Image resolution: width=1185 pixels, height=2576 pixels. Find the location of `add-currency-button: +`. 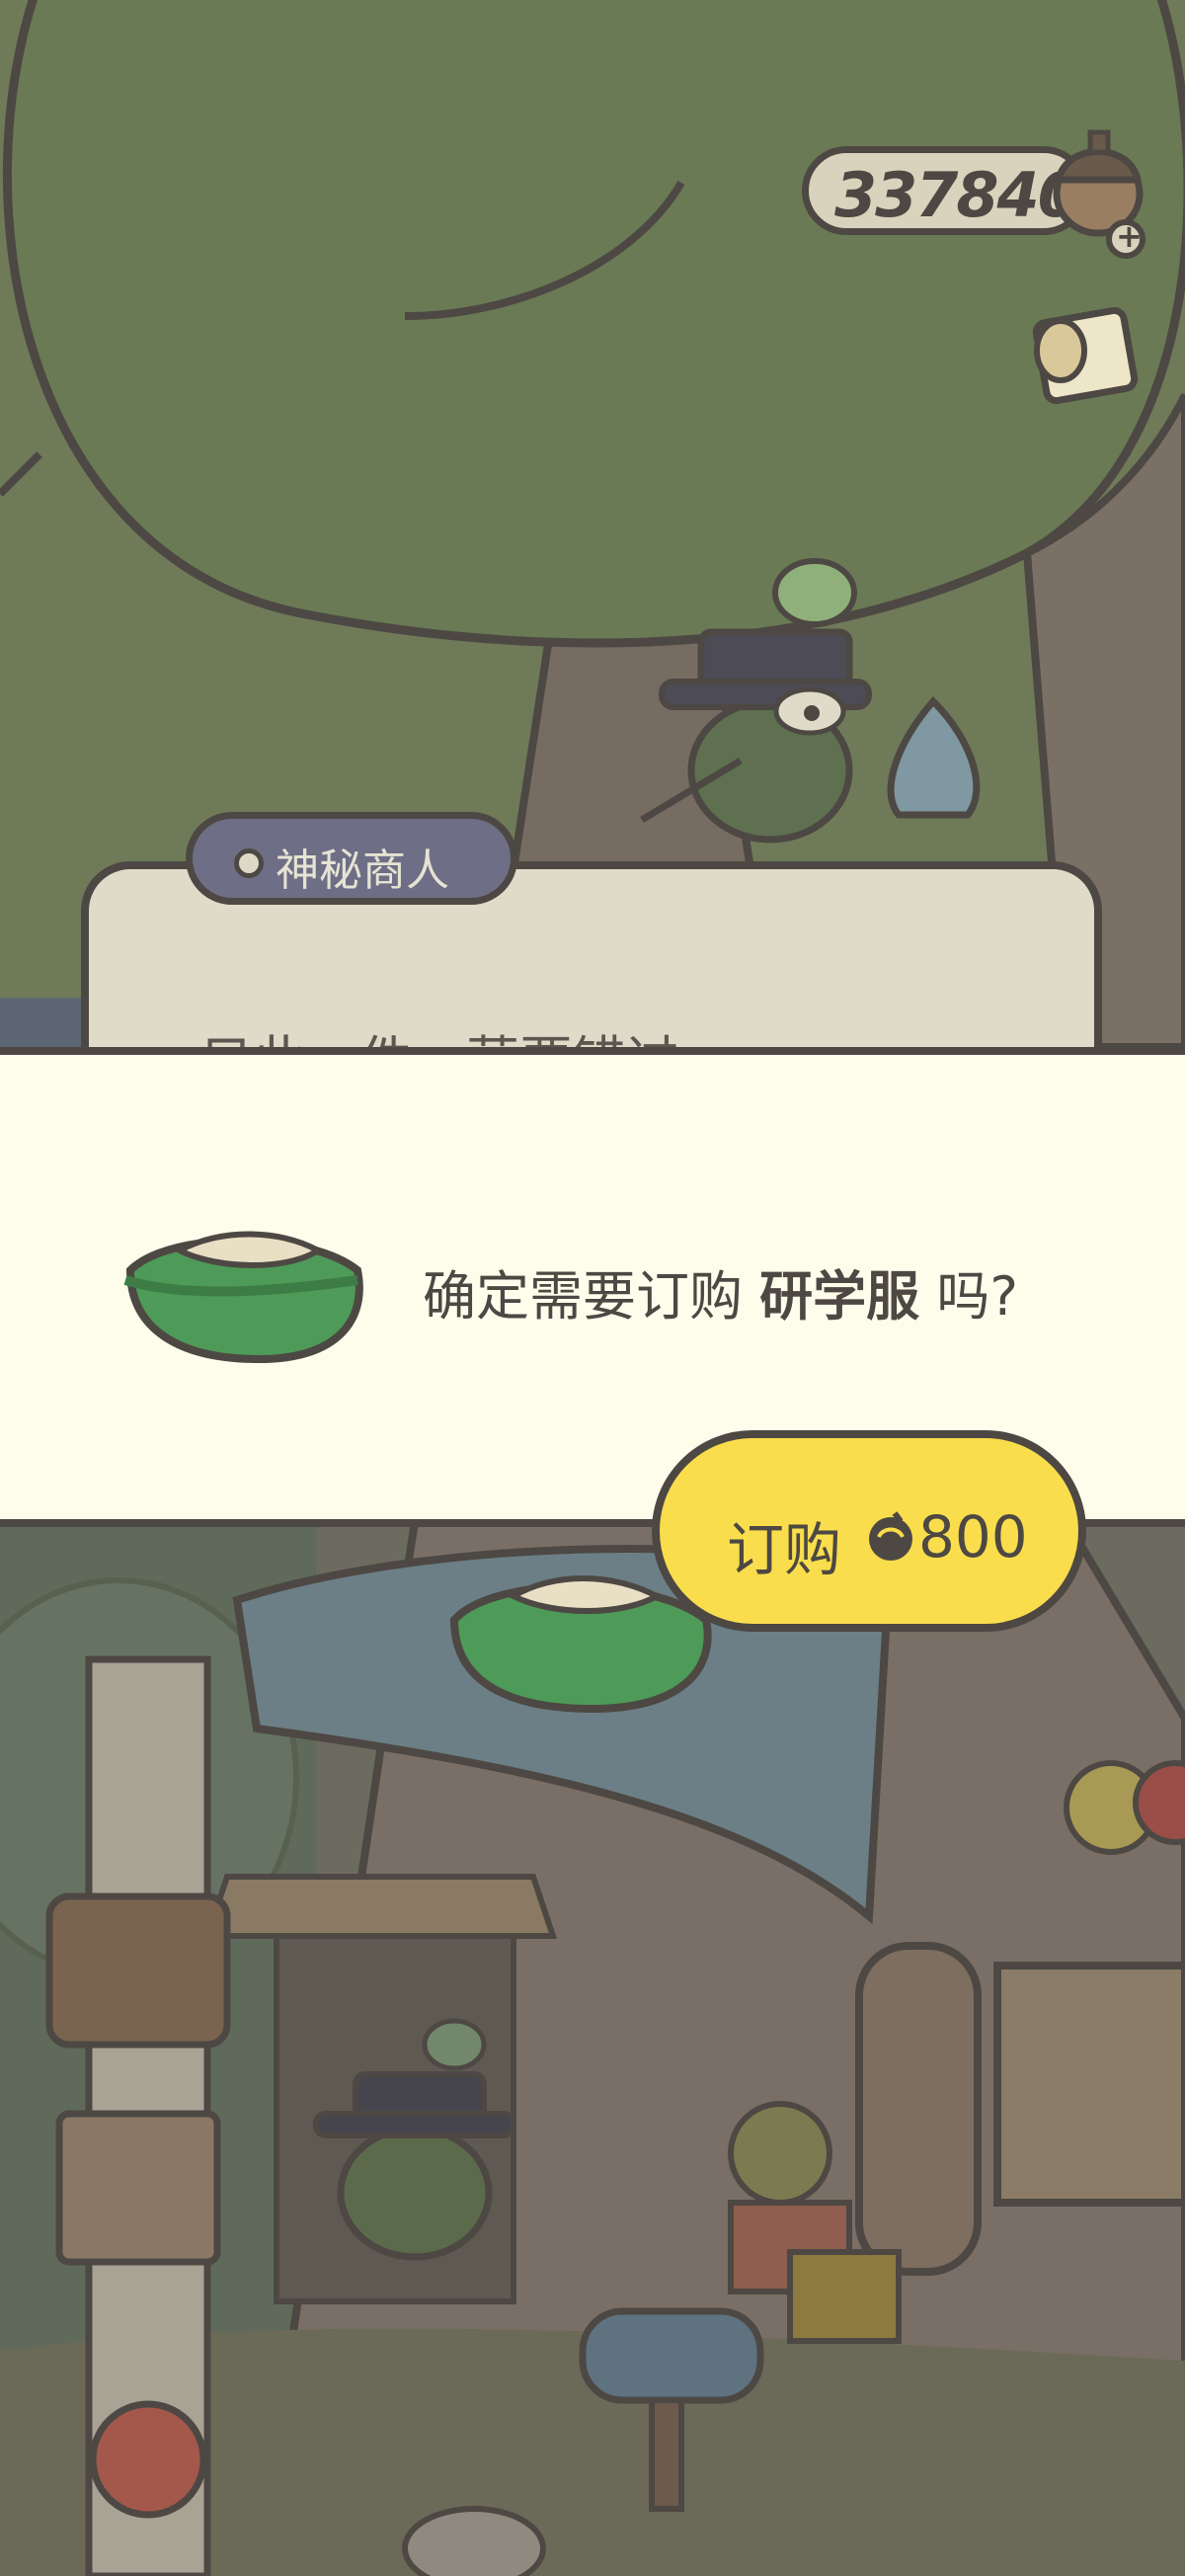

add-currency-button: + is located at coordinates (1126, 238).